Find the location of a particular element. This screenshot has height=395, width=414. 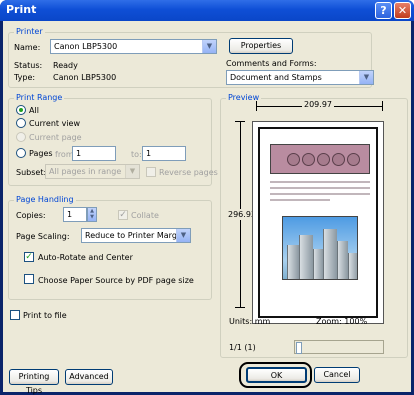

advanced-button: Advanced is located at coordinates (89, 377).